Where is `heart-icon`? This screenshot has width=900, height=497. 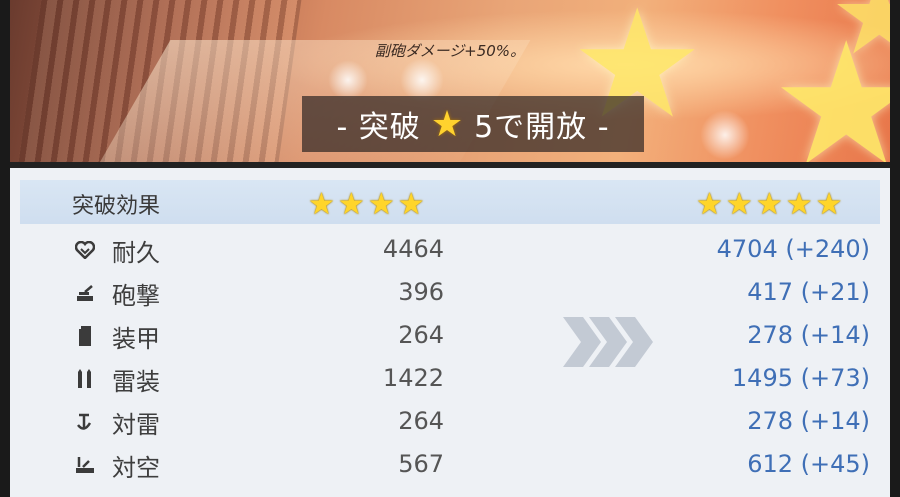
heart-icon is located at coordinates (85, 250).